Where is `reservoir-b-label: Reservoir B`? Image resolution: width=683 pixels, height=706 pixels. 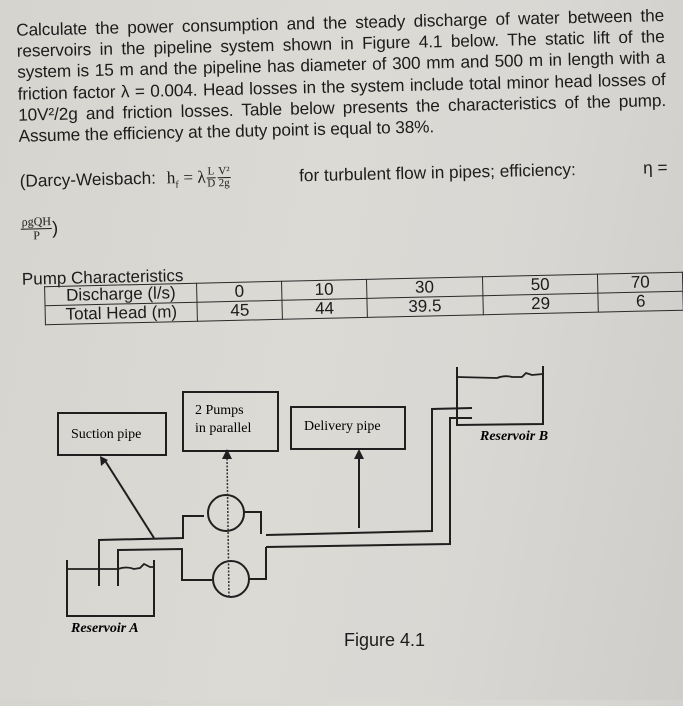 reservoir-b-label: Reservoir B is located at coordinates (513, 436).